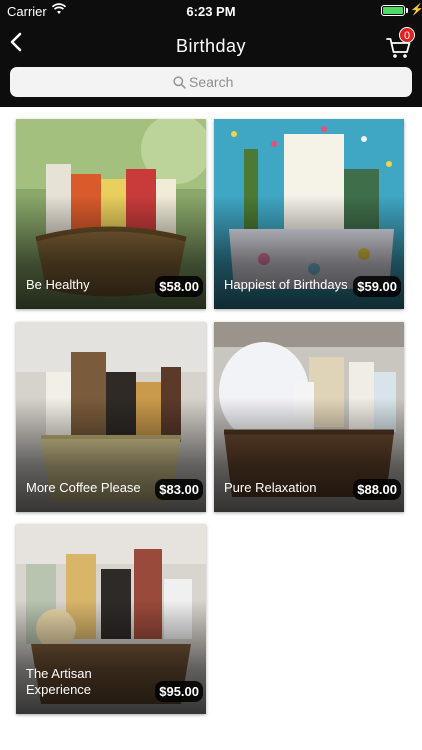  What do you see at coordinates (111, 417) in the screenshot?
I see `product-card-more-coffee-please: More Coffee Please $83.00` at bounding box center [111, 417].